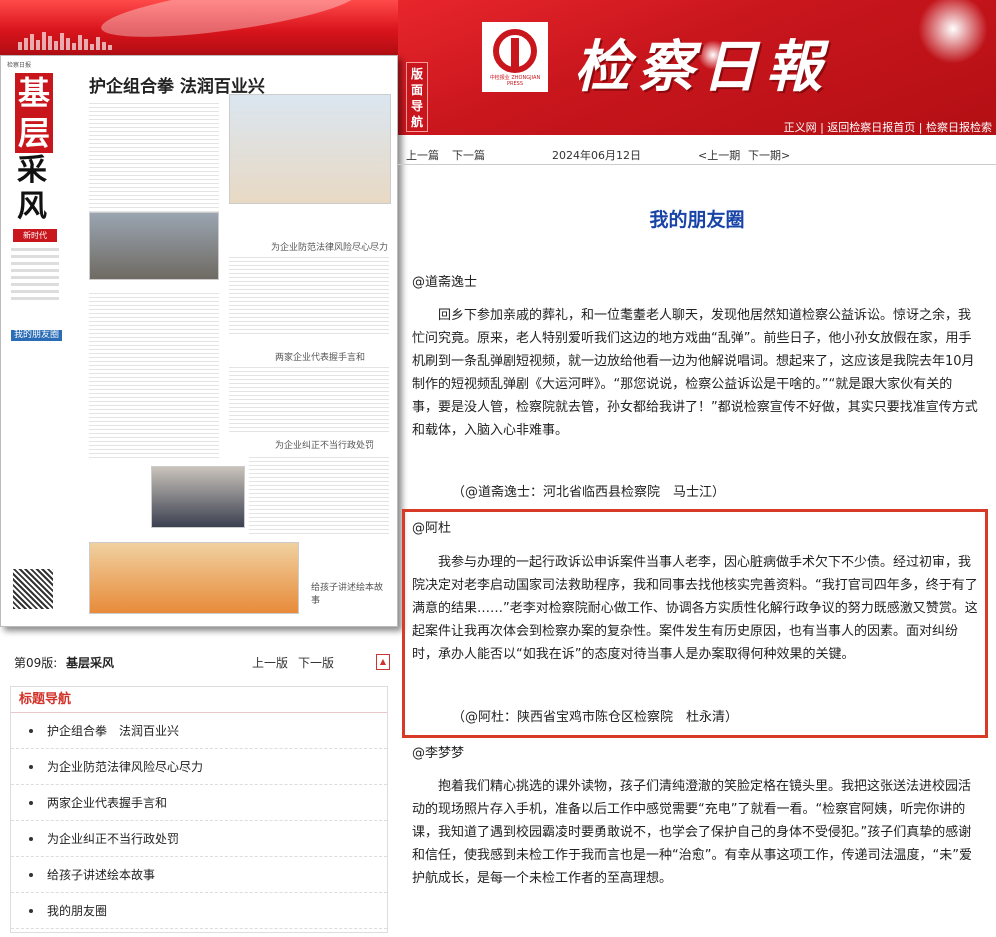 Image resolution: width=996 pixels, height=937 pixels. I want to click on layout-guide-label: 版面导航, so click(417, 97).